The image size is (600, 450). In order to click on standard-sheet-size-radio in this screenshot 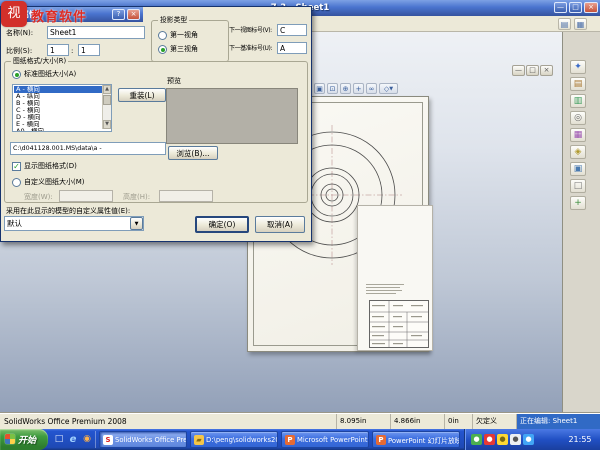, I will do `click(16, 74)`.